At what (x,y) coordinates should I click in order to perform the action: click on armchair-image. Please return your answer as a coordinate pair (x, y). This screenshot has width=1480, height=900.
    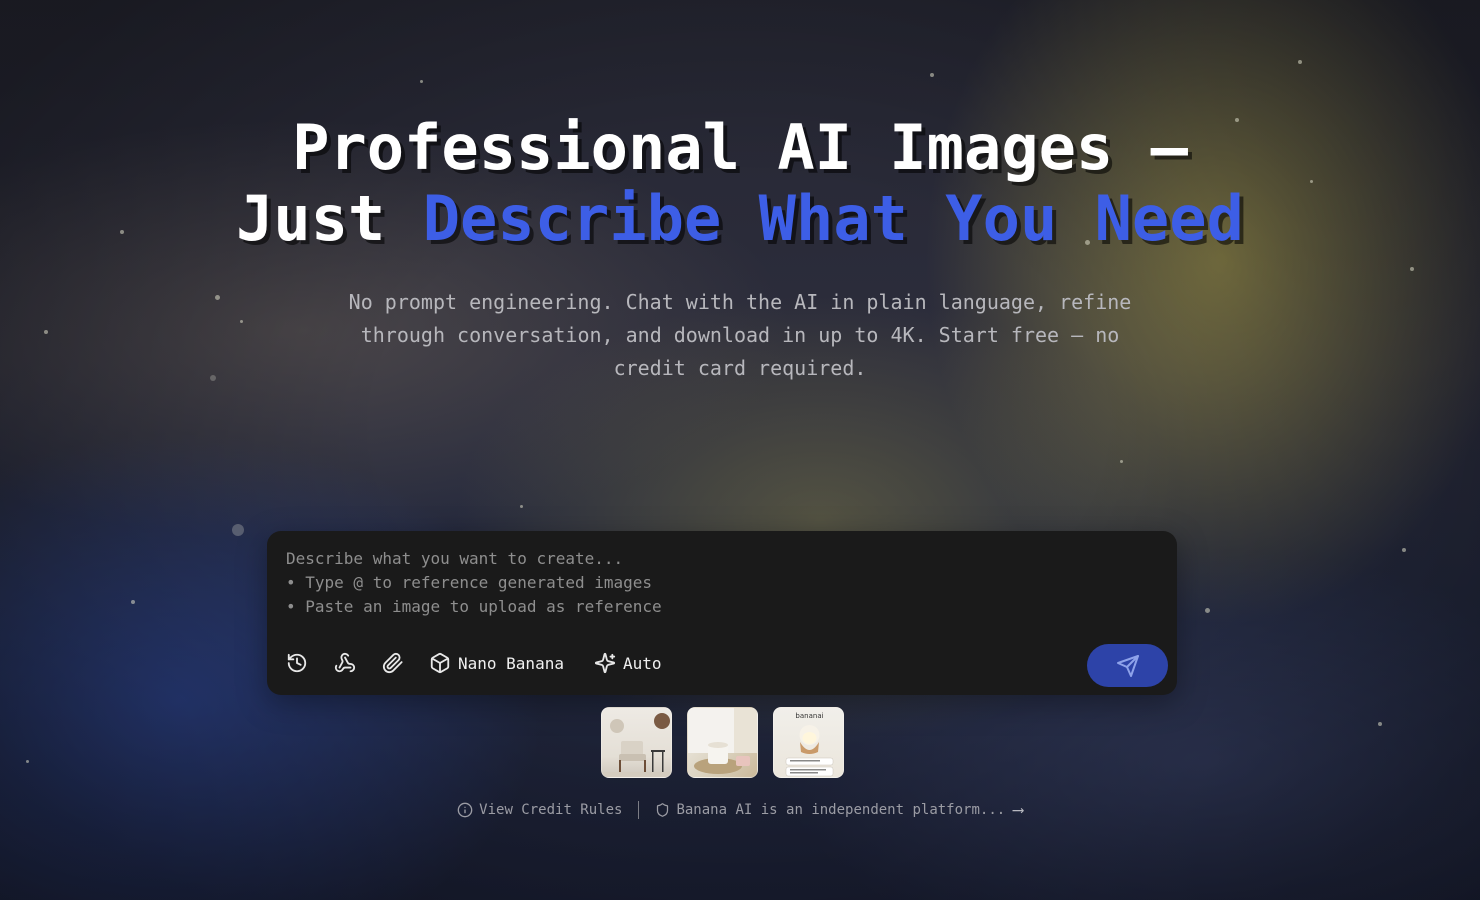
    Looking at the image, I should click on (636, 745).